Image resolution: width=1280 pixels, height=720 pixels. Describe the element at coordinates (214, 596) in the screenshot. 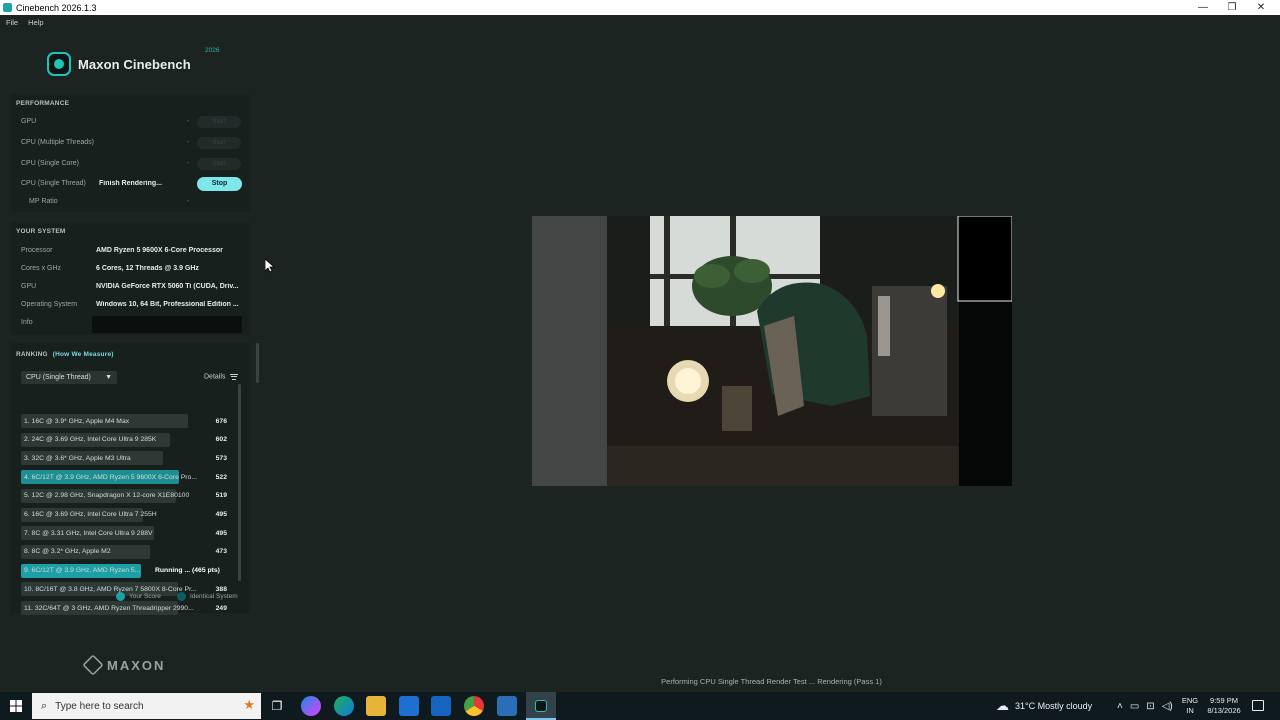

I see `legend-label: Identical System` at that location.